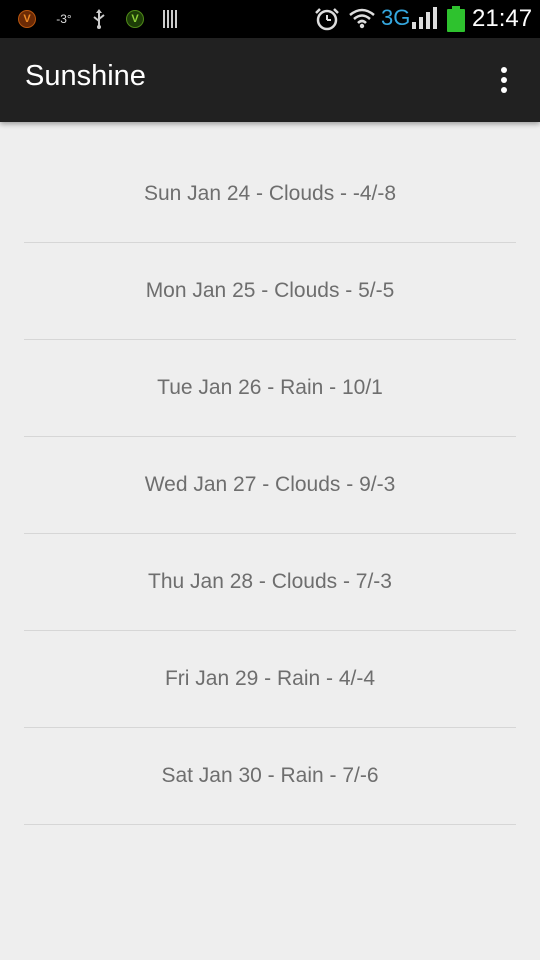 The width and height of the screenshot is (540, 960). What do you see at coordinates (502, 18) in the screenshot?
I see `status-clock: 21:47` at bounding box center [502, 18].